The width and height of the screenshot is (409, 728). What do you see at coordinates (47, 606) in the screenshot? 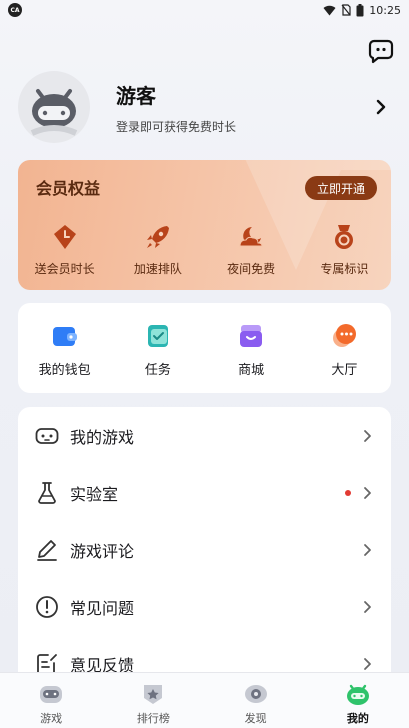
I see `alert-circle-icon` at bounding box center [47, 606].